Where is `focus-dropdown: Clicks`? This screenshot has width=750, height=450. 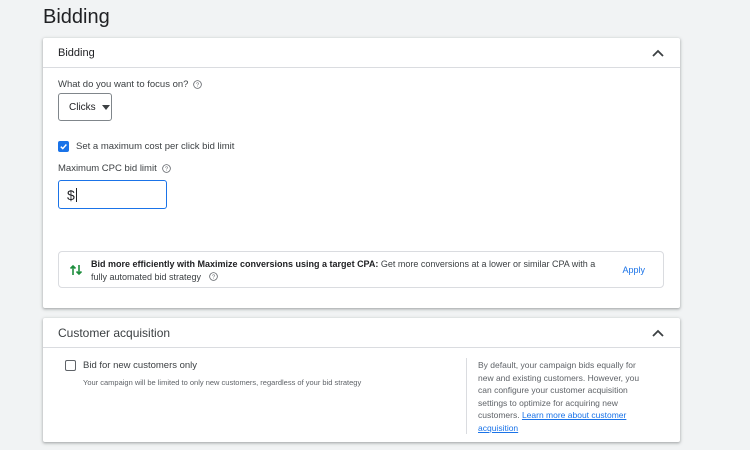 focus-dropdown: Clicks is located at coordinates (85, 107).